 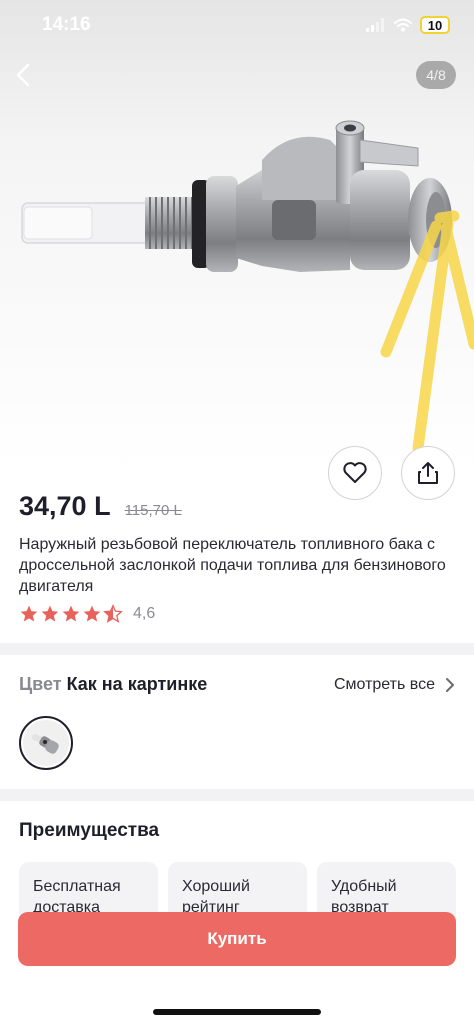 I want to click on chevron-left-icon, so click(x=23, y=75).